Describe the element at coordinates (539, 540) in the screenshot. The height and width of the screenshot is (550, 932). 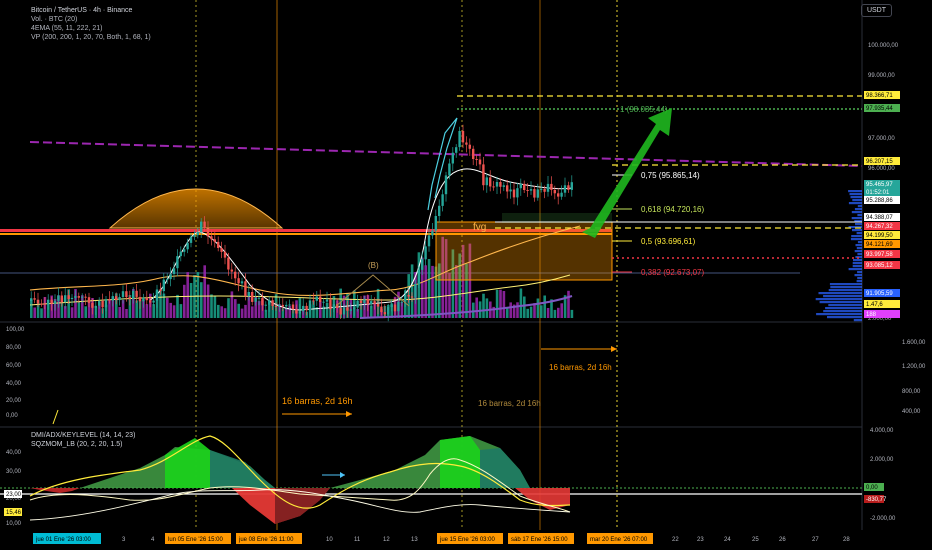
I see `time-axis-label: sáb 17 Ene '26 15:00` at that location.